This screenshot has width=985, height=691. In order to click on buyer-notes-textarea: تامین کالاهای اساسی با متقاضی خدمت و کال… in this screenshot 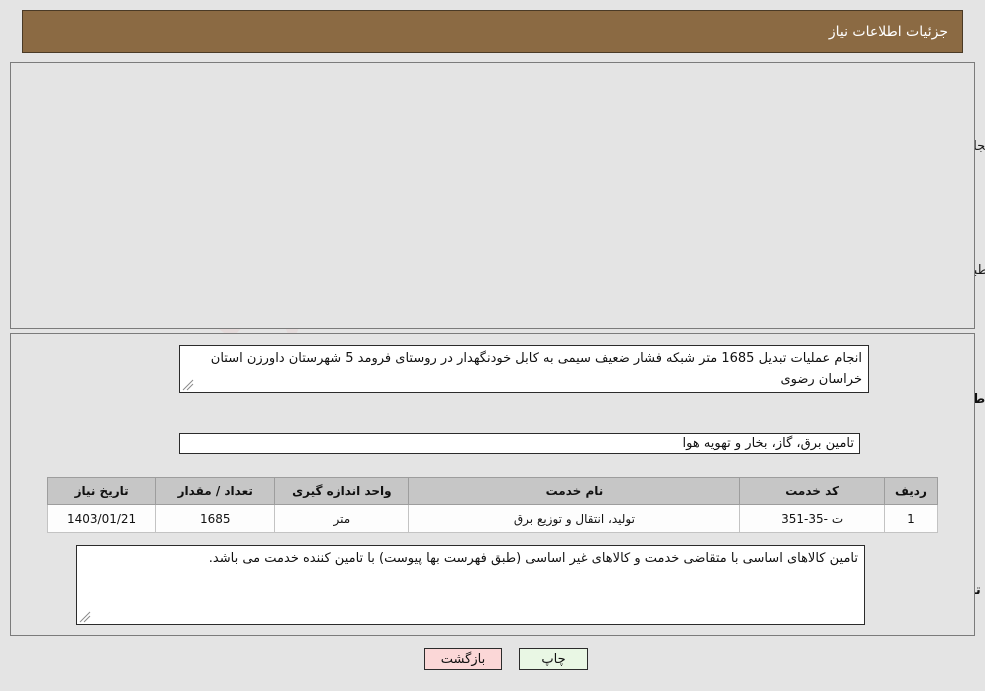, I will do `click(470, 585)`.